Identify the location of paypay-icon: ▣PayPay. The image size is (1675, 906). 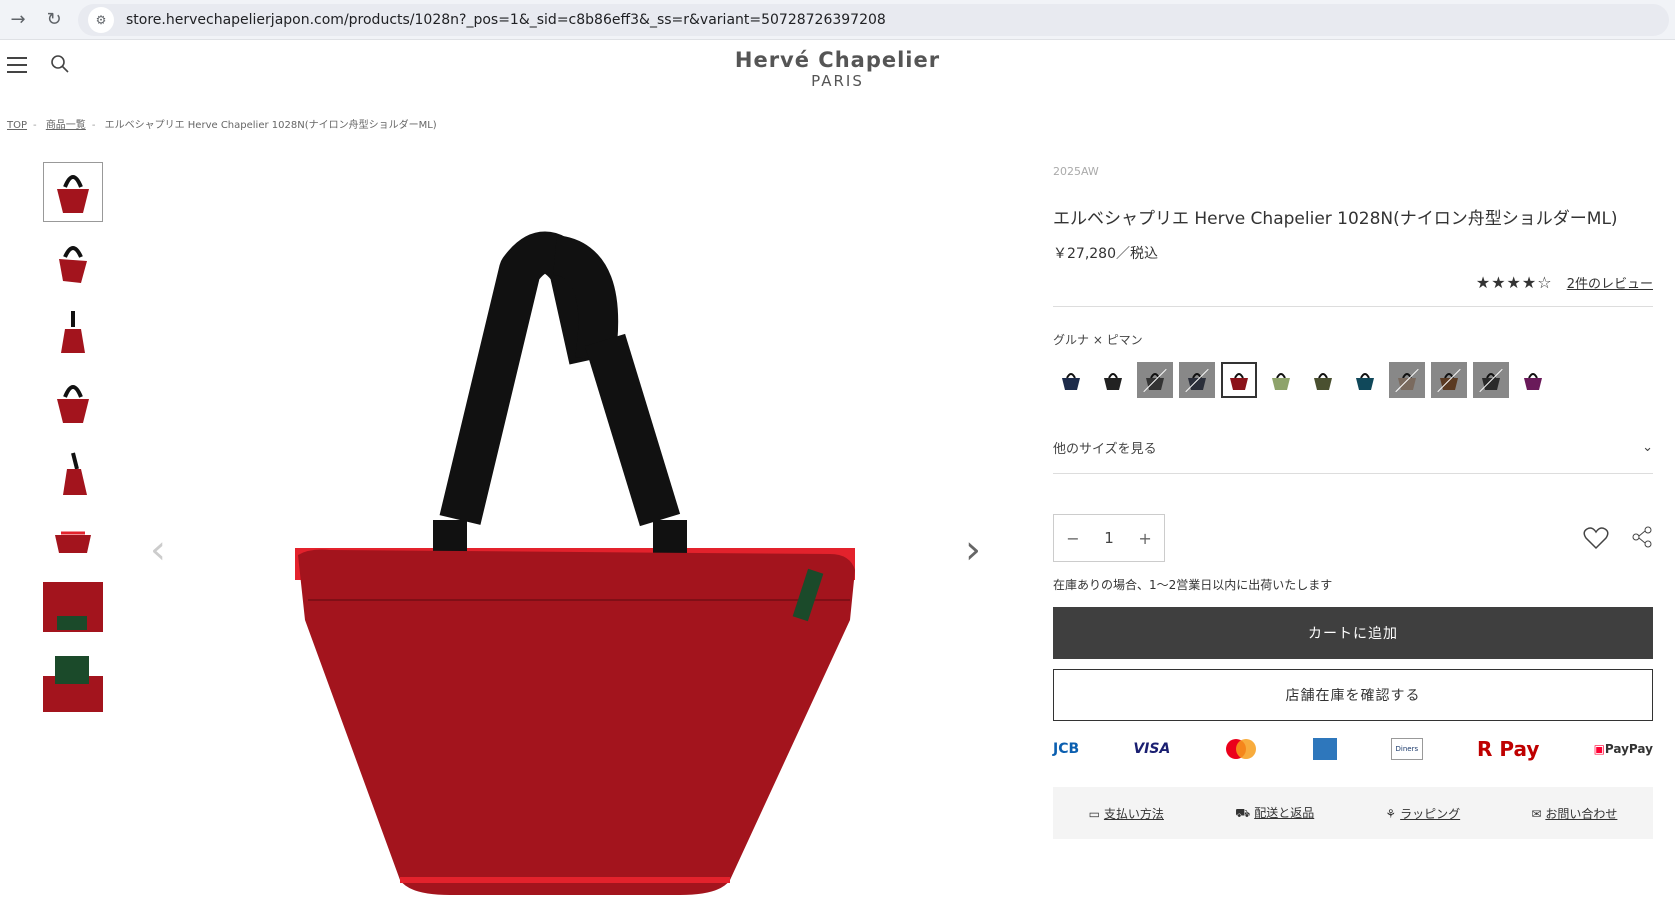
(1623, 749).